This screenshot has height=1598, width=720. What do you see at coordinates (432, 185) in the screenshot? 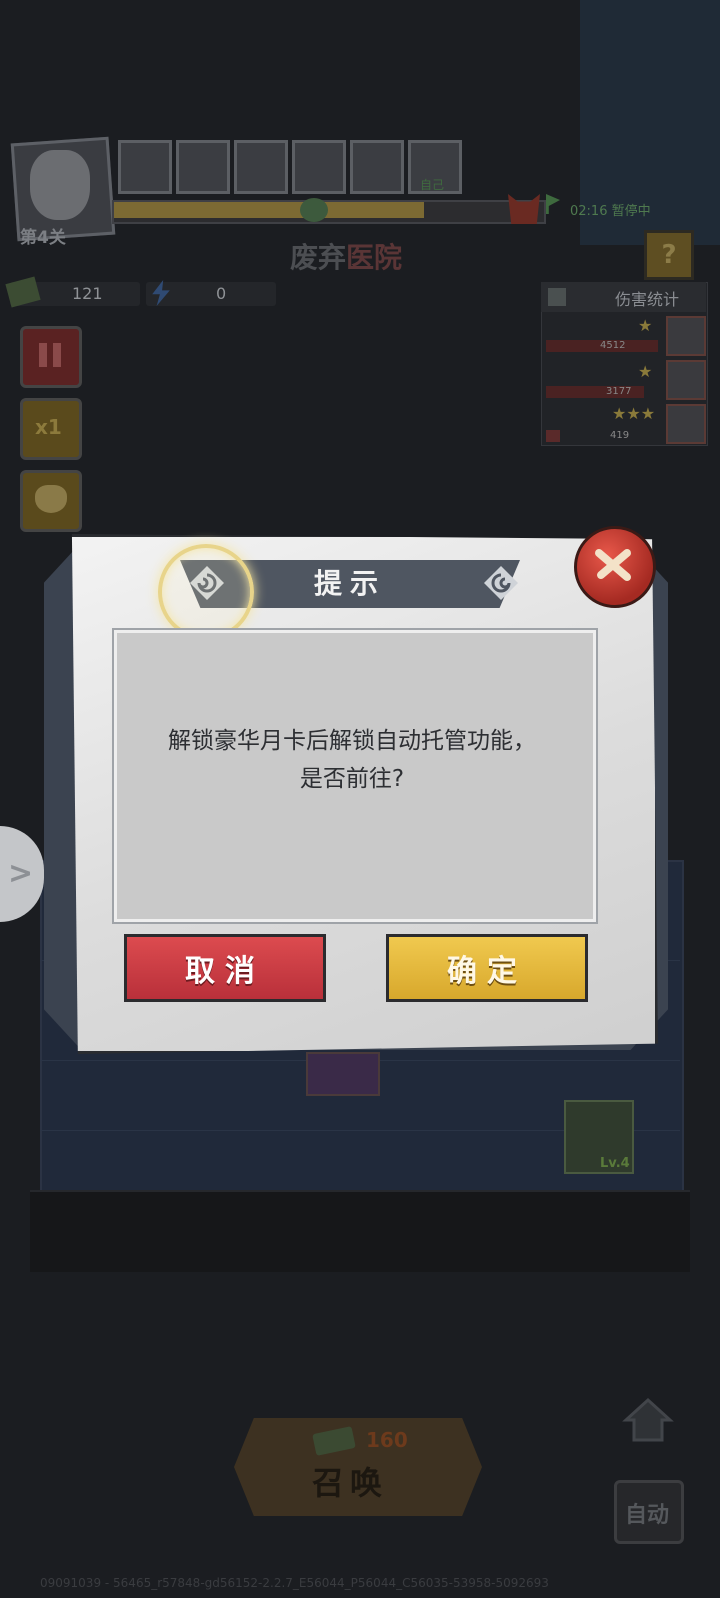
I see `self-label: 自己` at bounding box center [432, 185].